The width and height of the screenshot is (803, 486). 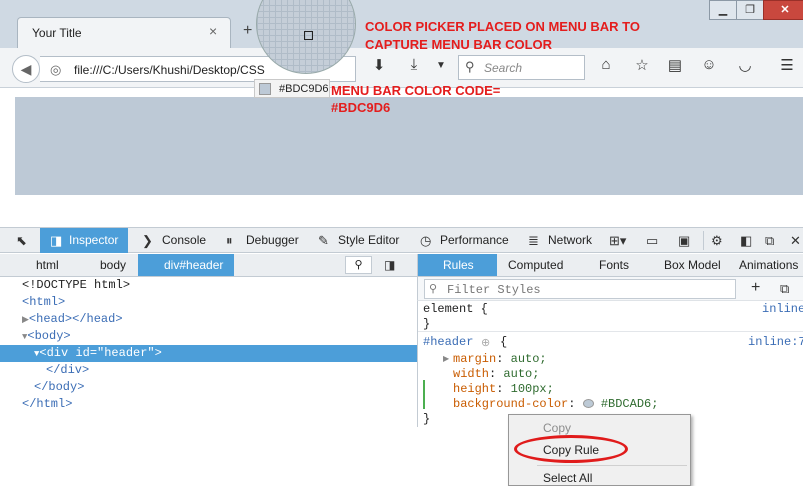 What do you see at coordinates (247, 31) in the screenshot?
I see `new-tab-button: +` at bounding box center [247, 31].